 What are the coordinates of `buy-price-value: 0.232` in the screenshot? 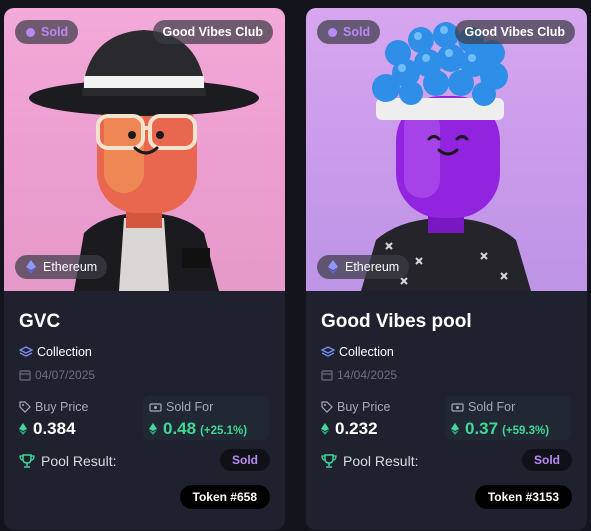 It's located at (356, 428).